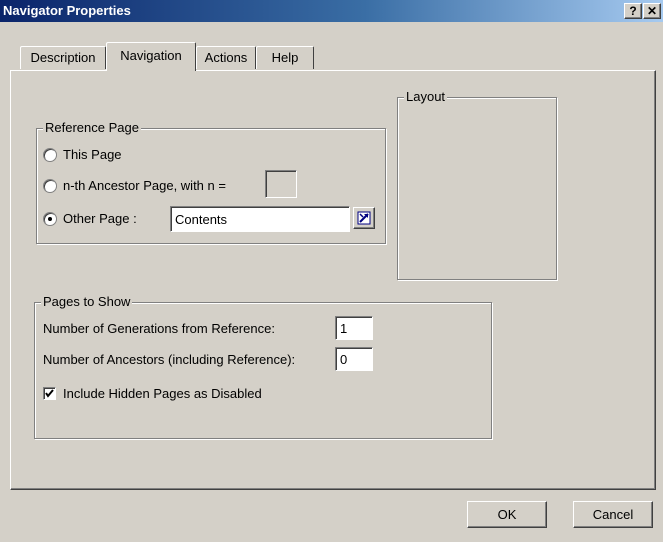 The height and width of the screenshot is (542, 663). Describe the element at coordinates (50, 155) in the screenshot. I see `radio-this-page-circle` at that location.